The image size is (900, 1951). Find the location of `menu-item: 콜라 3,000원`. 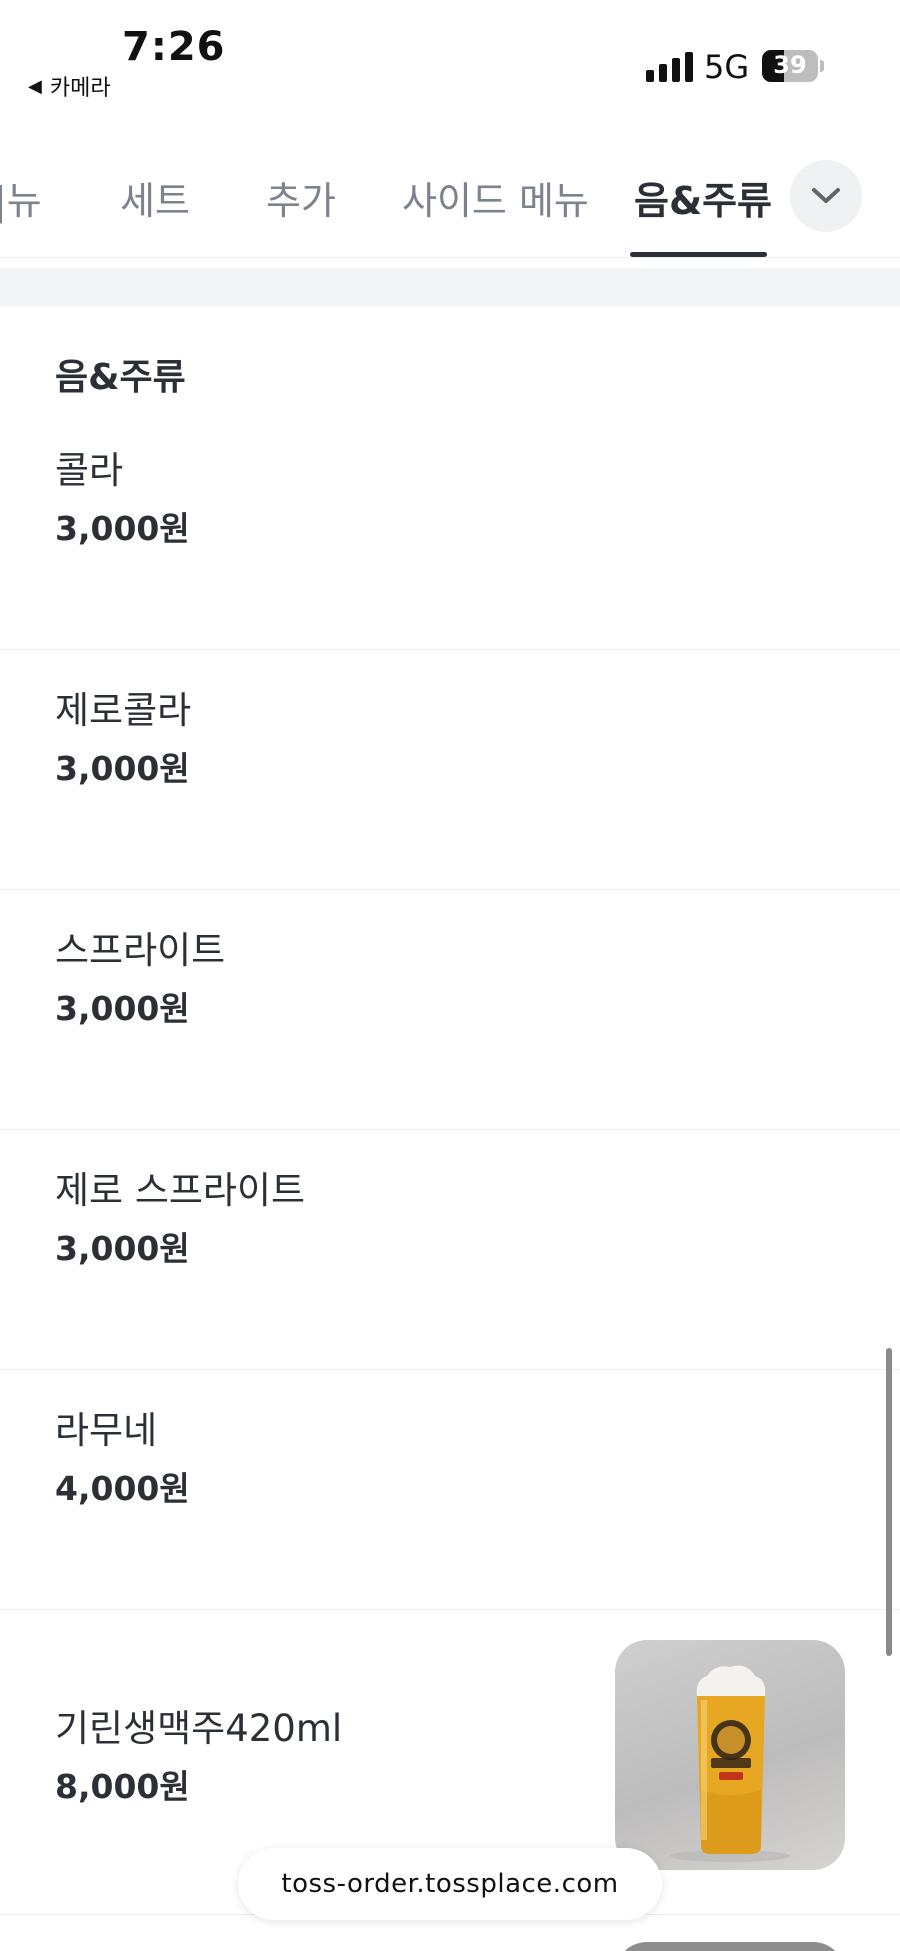

menu-item: 콜라 3,000원 is located at coordinates (450, 530).